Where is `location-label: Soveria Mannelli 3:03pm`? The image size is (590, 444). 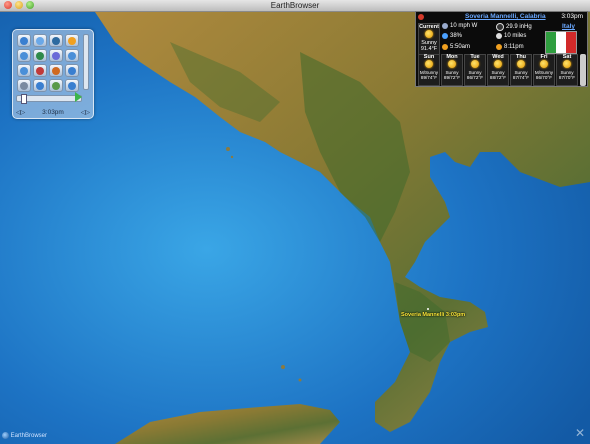
location-label: Soveria Mannelli 3:03pm is located at coordinates (433, 315).